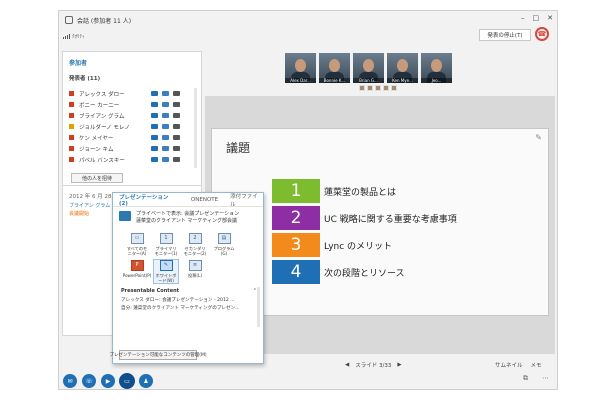 The width and height of the screenshot is (610, 400). Describe the element at coordinates (195, 251) in the screenshot. I see `share-option-label: セカンダリ モニター(2)` at that location.